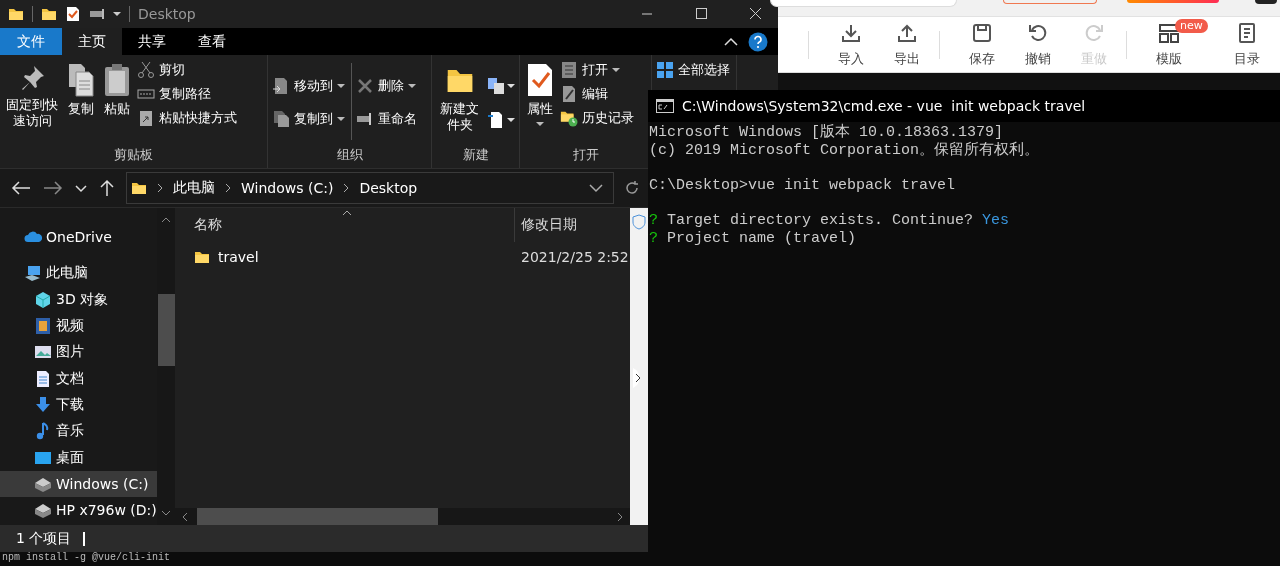 The width and height of the screenshot is (1280, 566). What do you see at coordinates (21, 188) in the screenshot?
I see `back-icon` at bounding box center [21, 188].